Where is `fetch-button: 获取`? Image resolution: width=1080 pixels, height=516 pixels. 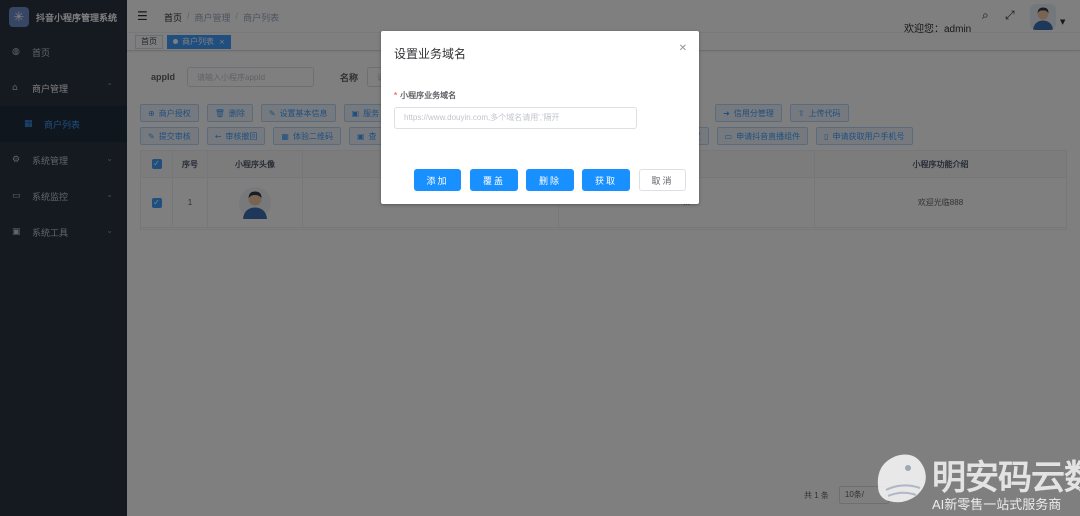 fetch-button: 获取 is located at coordinates (606, 180).